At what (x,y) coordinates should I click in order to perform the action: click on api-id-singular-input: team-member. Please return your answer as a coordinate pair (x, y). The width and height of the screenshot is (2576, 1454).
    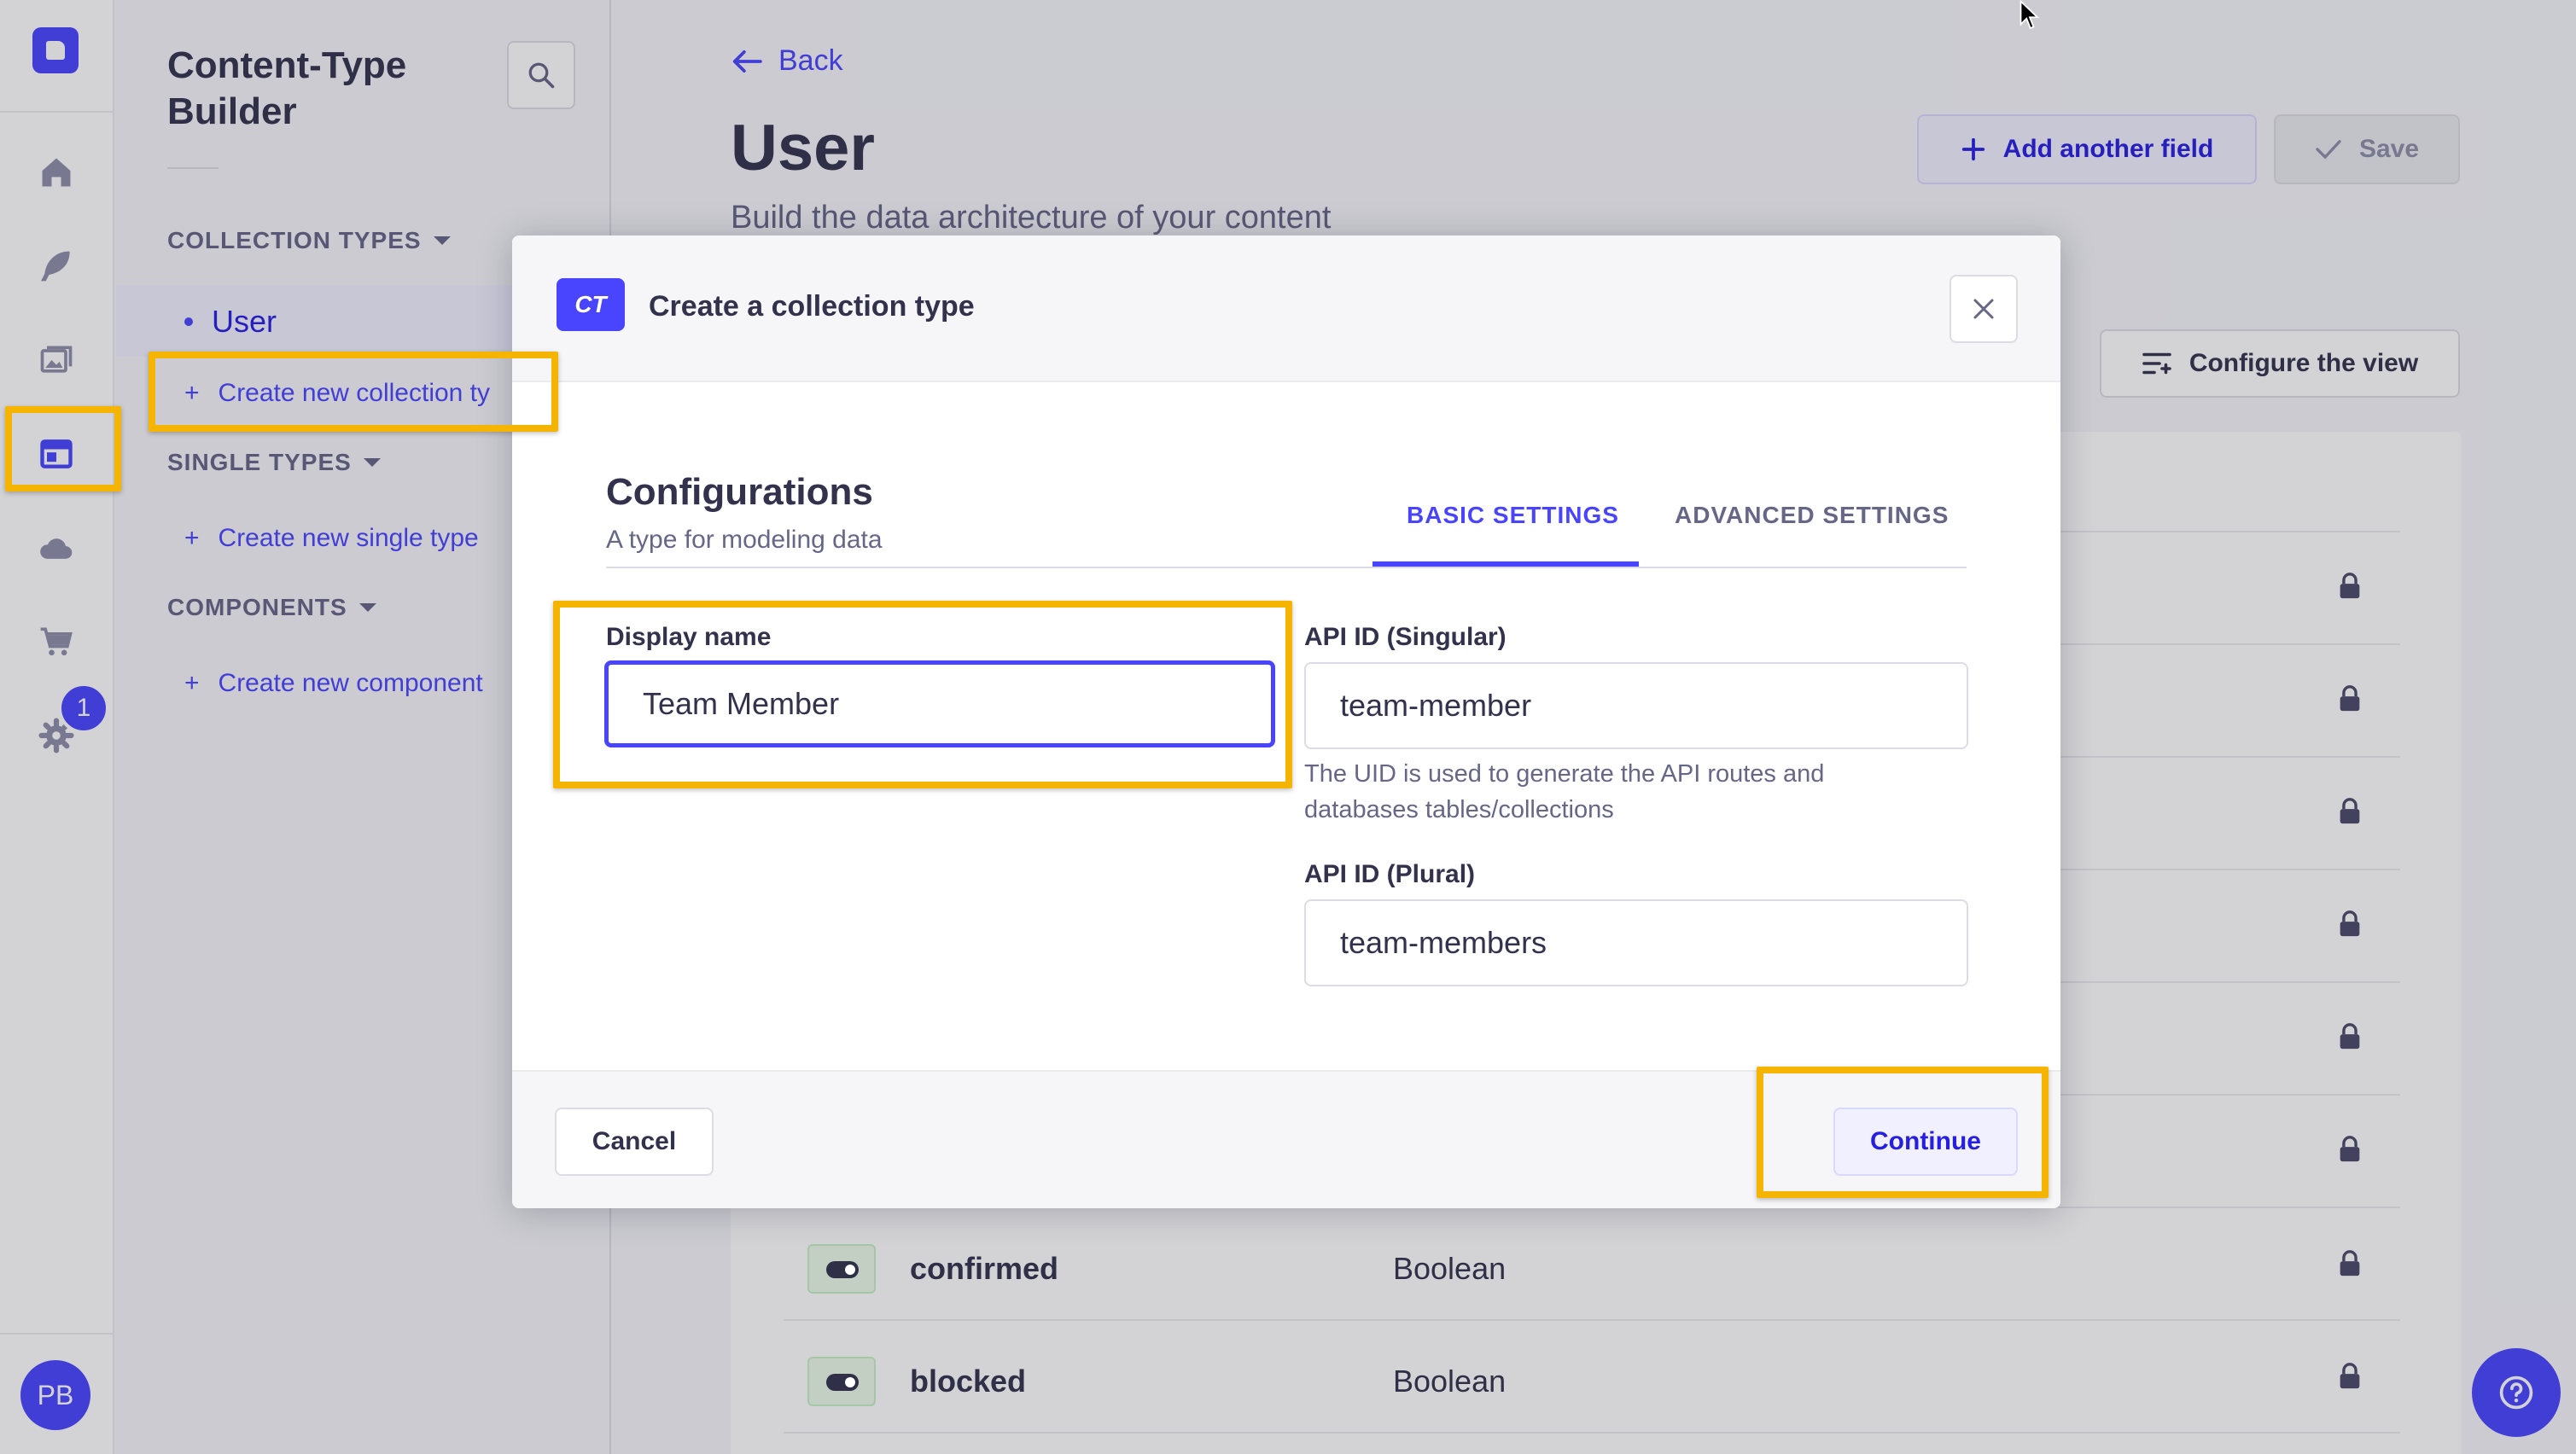
    Looking at the image, I should click on (1636, 706).